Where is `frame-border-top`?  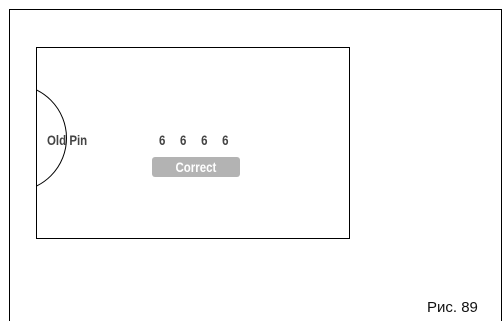
frame-border-top is located at coordinates (255, 9).